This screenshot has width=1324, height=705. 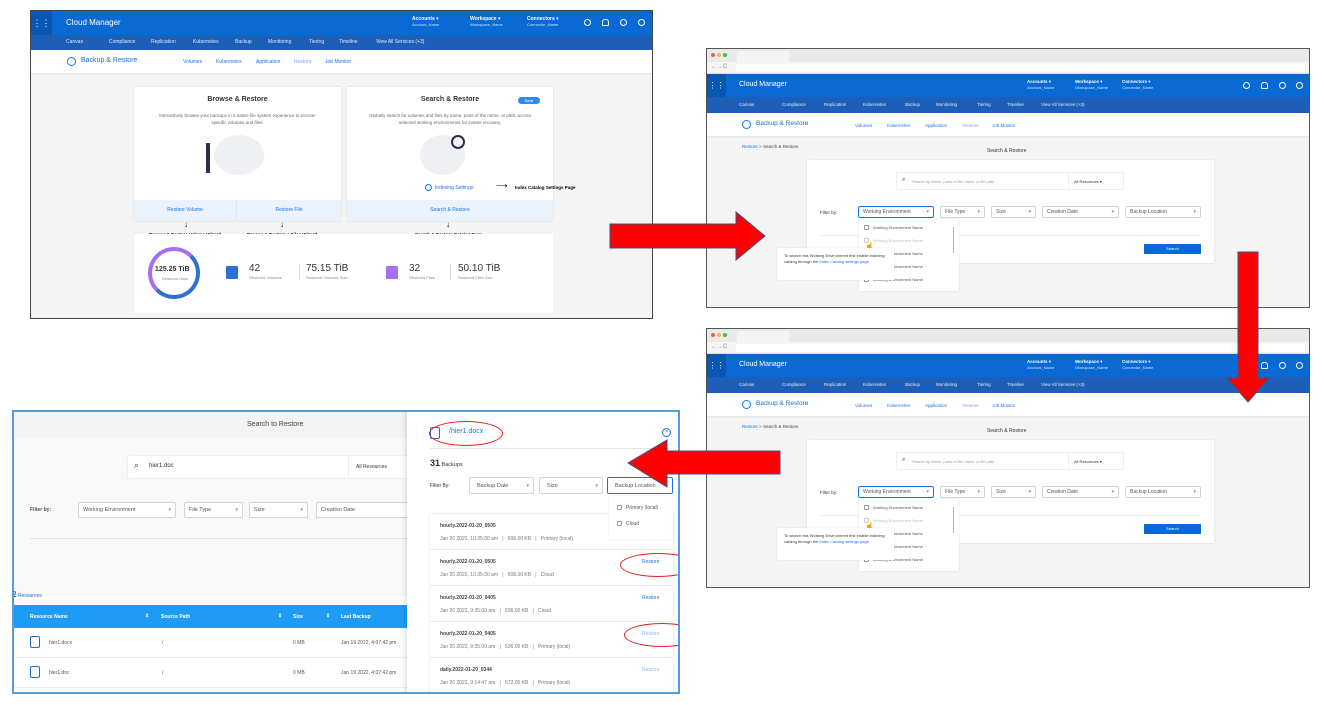 I want to click on arrow-right-icon, so click(x=687, y=236).